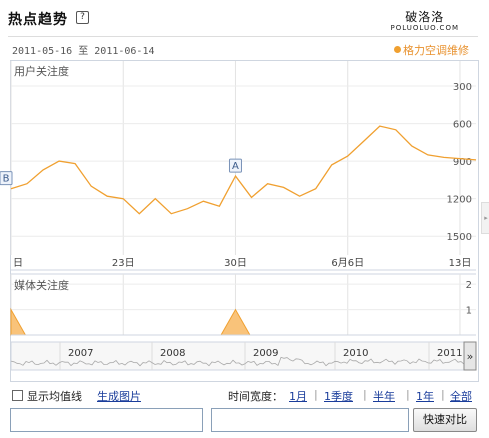  Describe the element at coordinates (460, 263) in the screenshot. I see `x-tick-label: 13日` at that location.